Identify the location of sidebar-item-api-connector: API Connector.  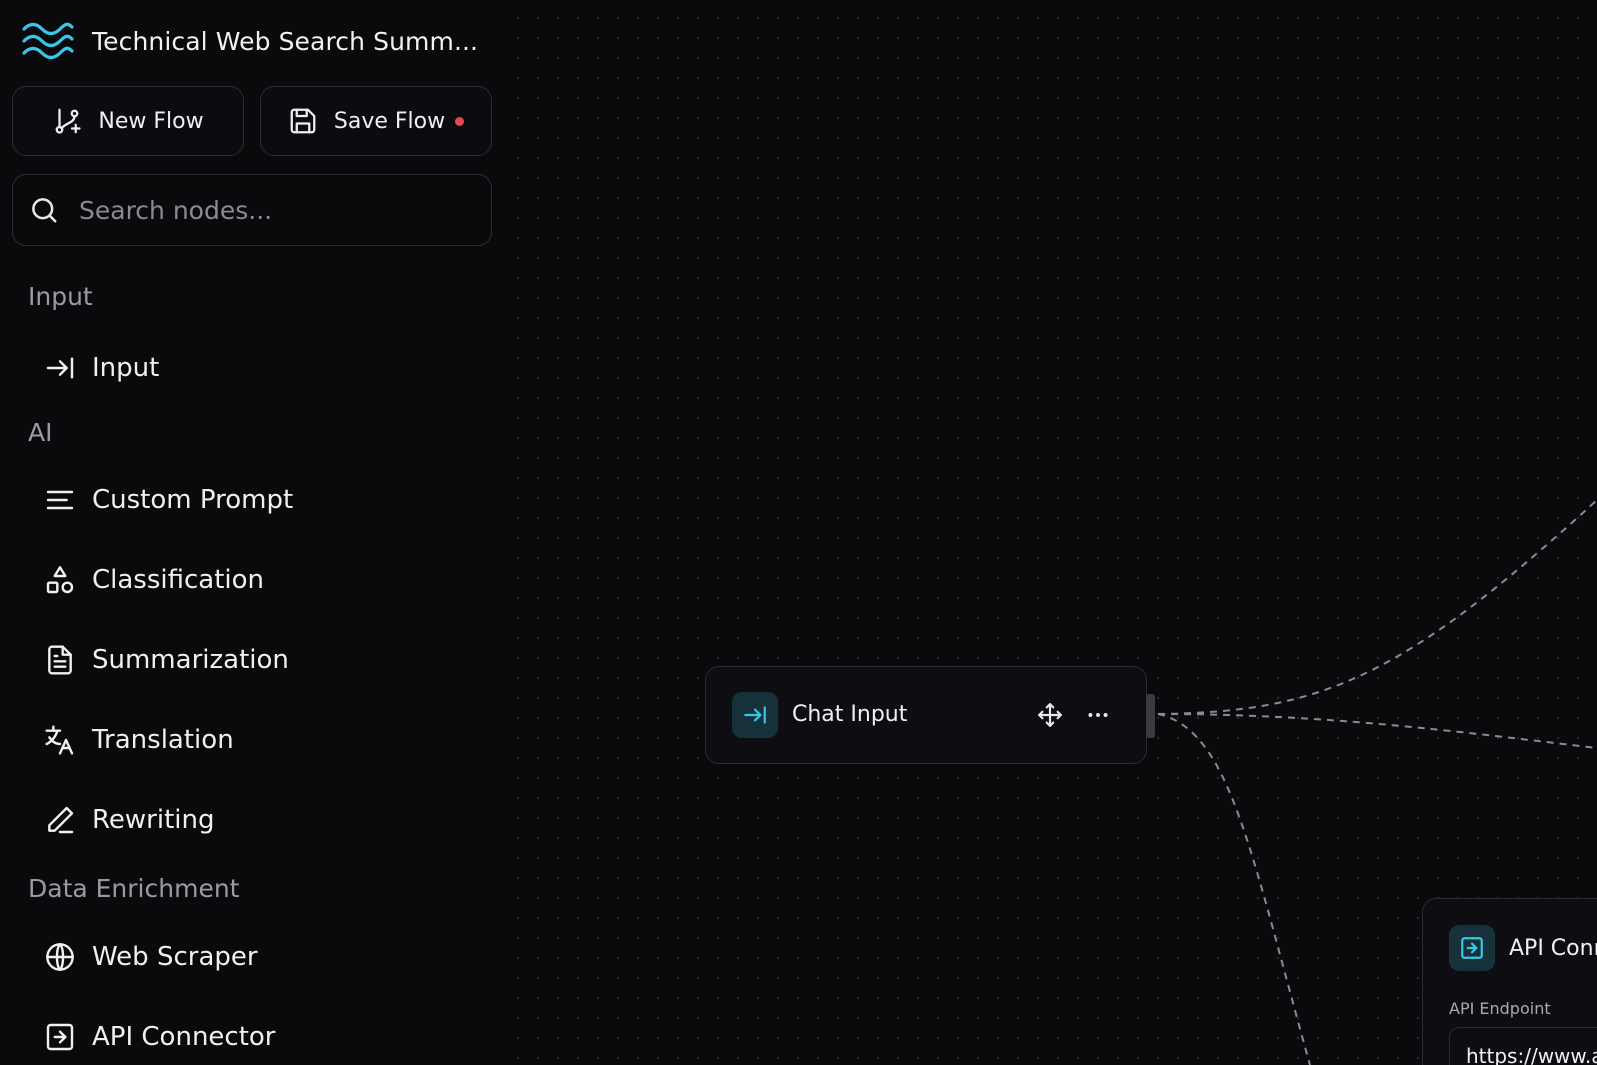
(160, 1037).